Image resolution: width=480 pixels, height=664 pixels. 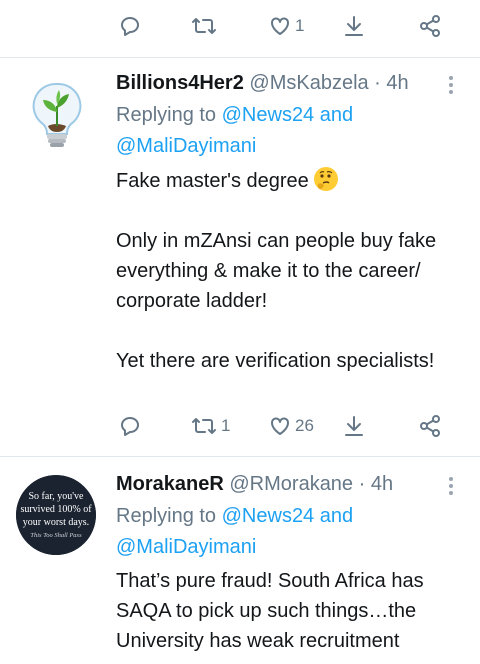 What do you see at coordinates (275, 361) in the screenshot?
I see `tweet-text-line: Yet there are verification specialists!` at bounding box center [275, 361].